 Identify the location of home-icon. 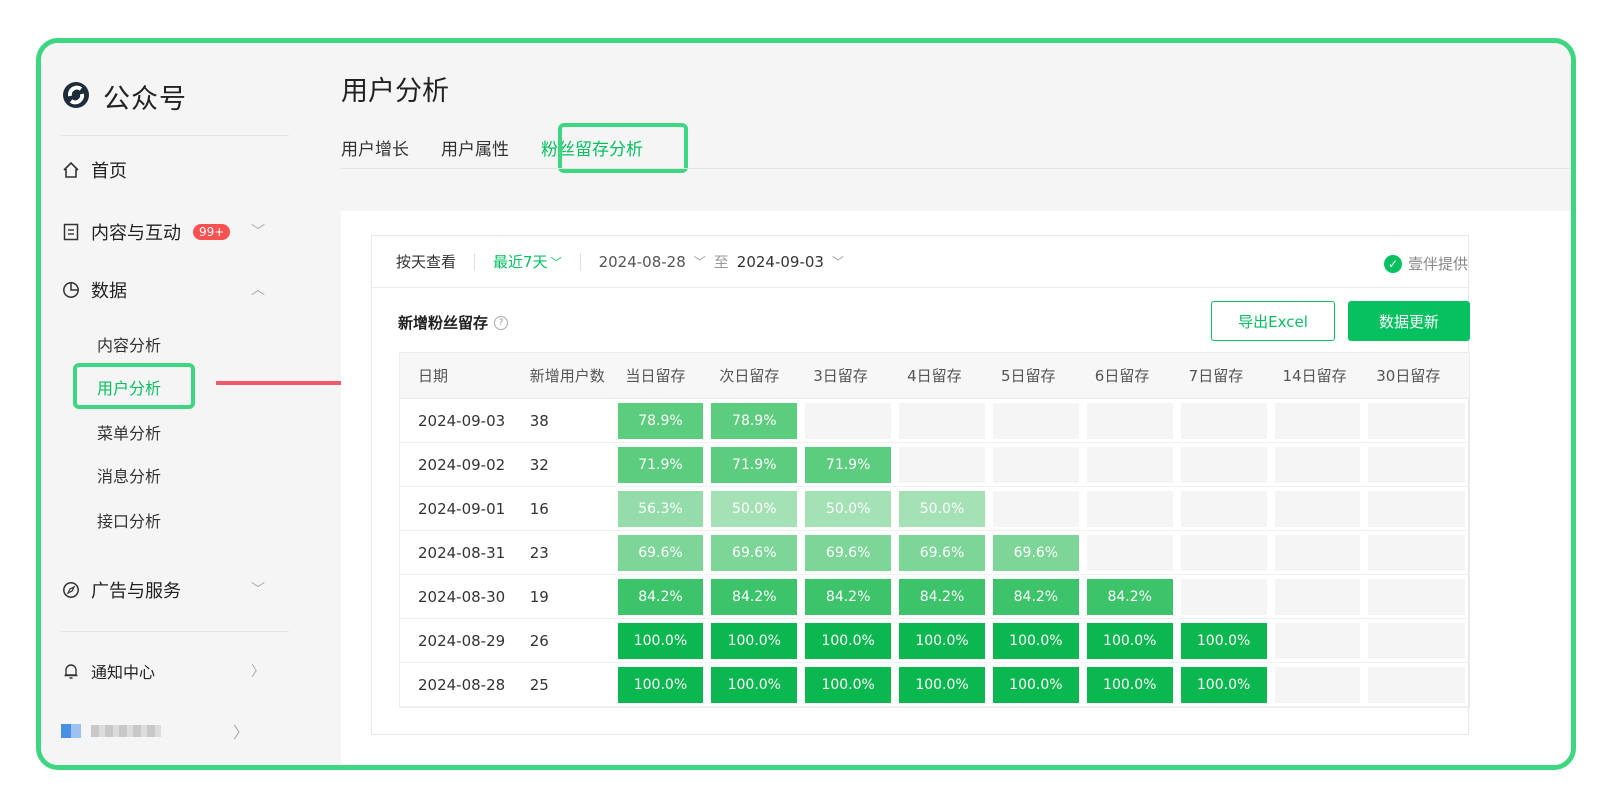
(71, 170).